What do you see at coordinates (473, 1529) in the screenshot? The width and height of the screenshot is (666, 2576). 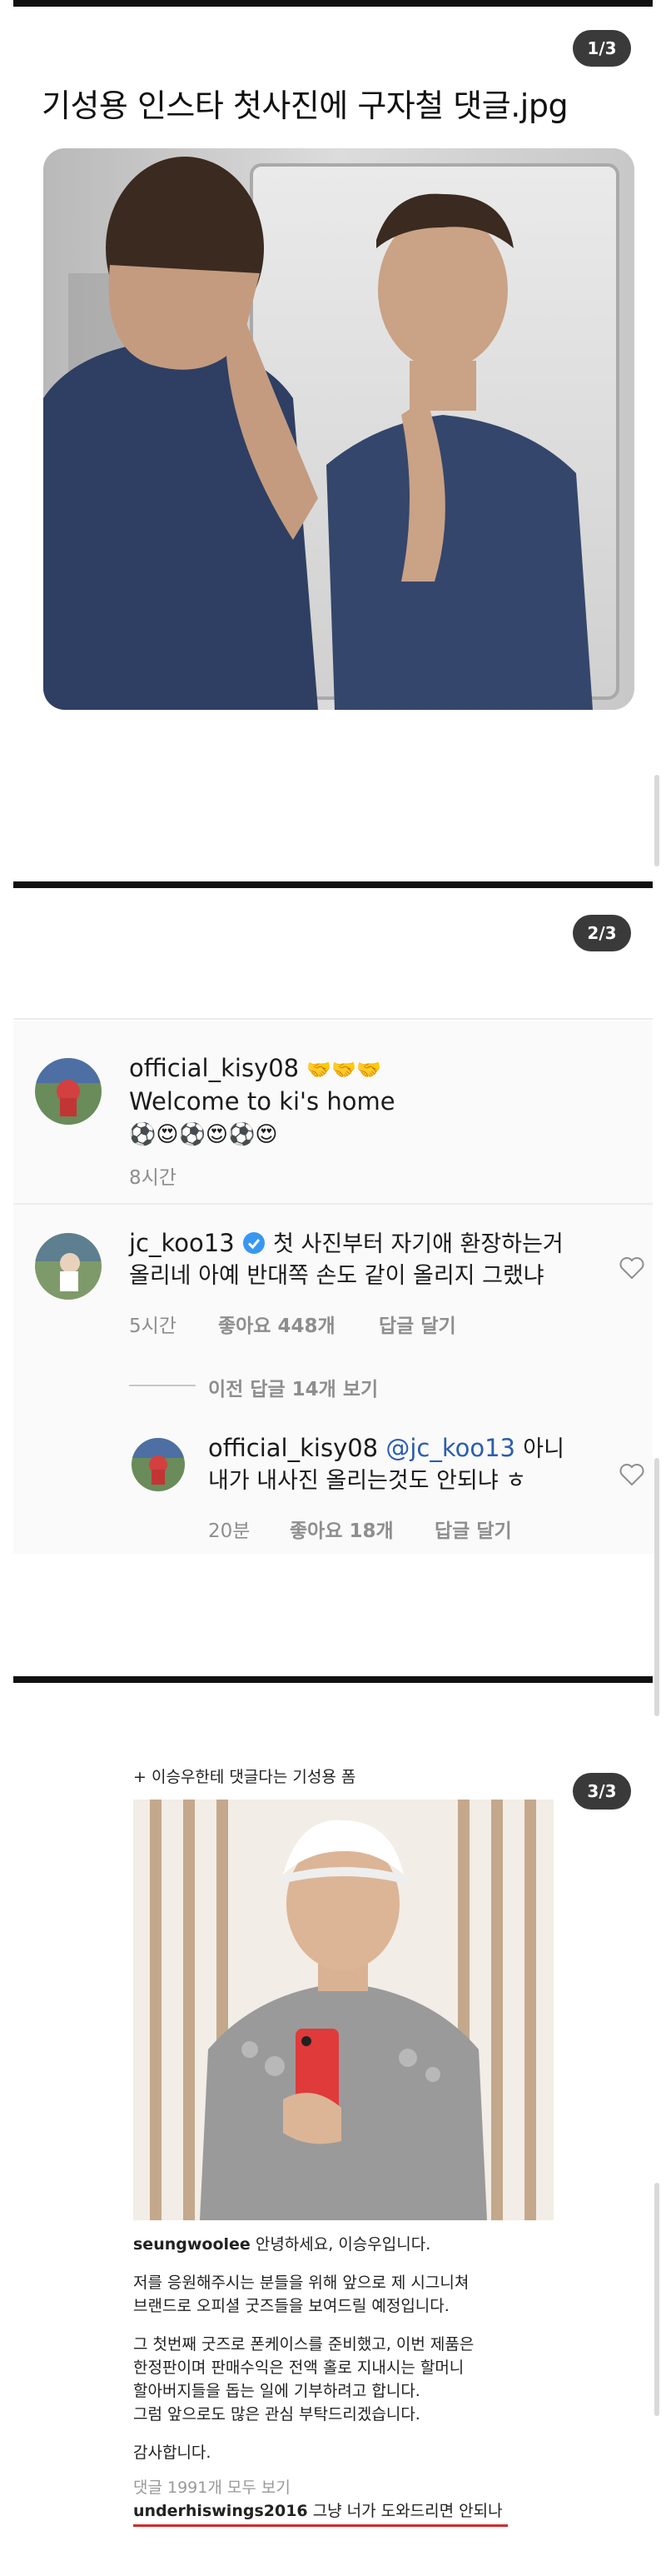 I see `comment-3-reply-button: 답글 달기` at bounding box center [473, 1529].